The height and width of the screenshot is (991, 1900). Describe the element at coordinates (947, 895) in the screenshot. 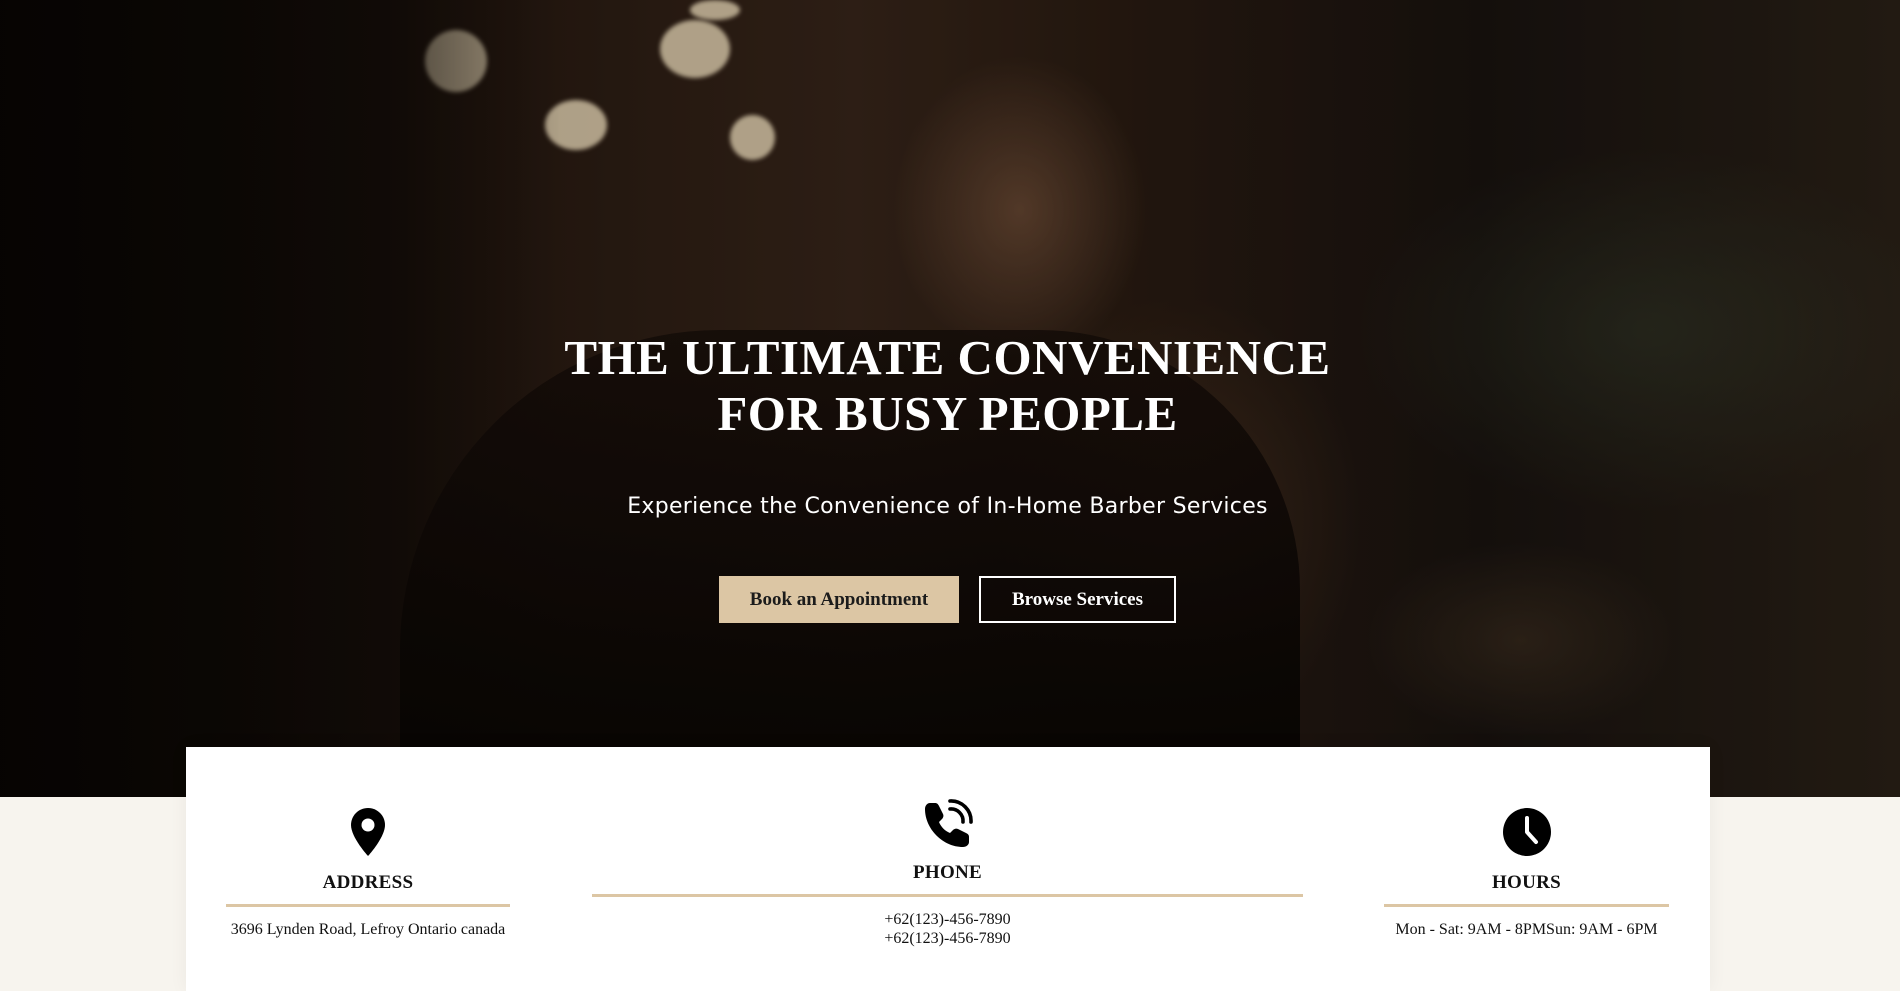

I see `phone-divider` at that location.